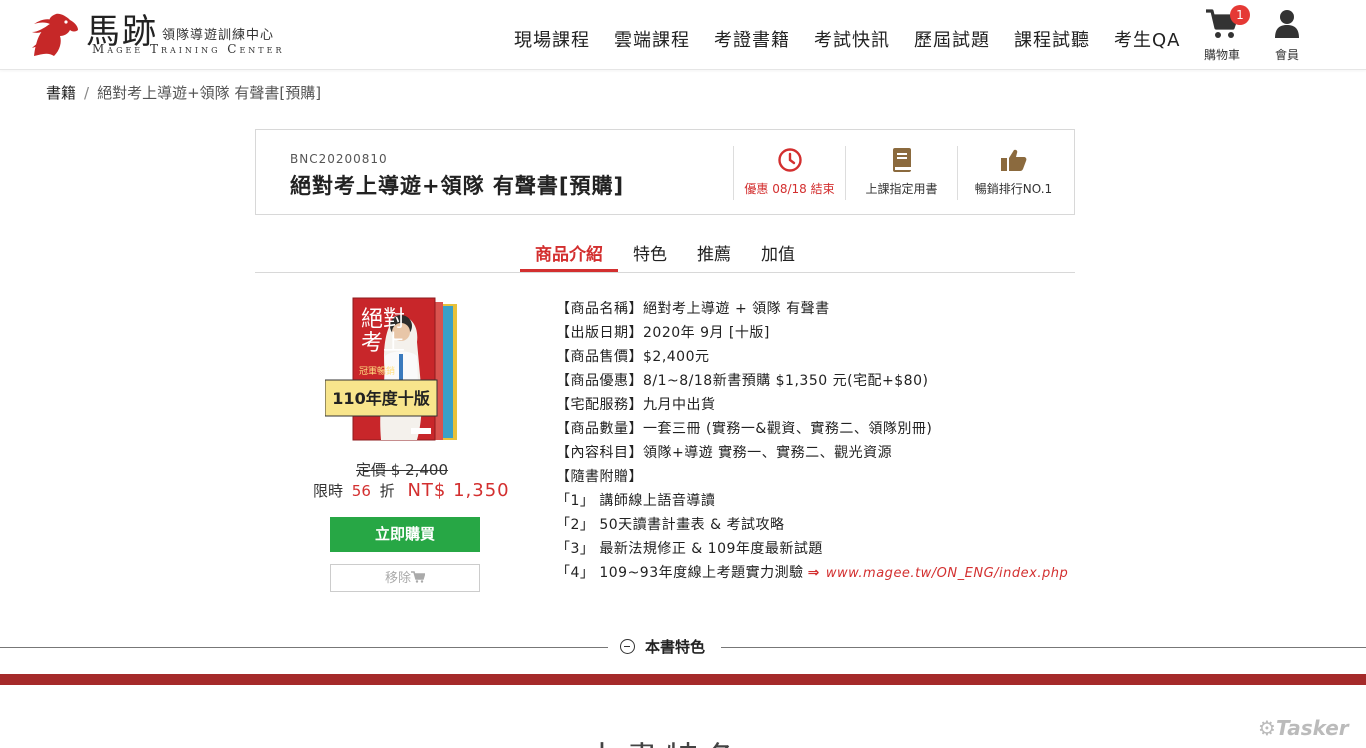 This screenshot has height=748, width=1366. I want to click on tab-features: 特色, so click(650, 252).